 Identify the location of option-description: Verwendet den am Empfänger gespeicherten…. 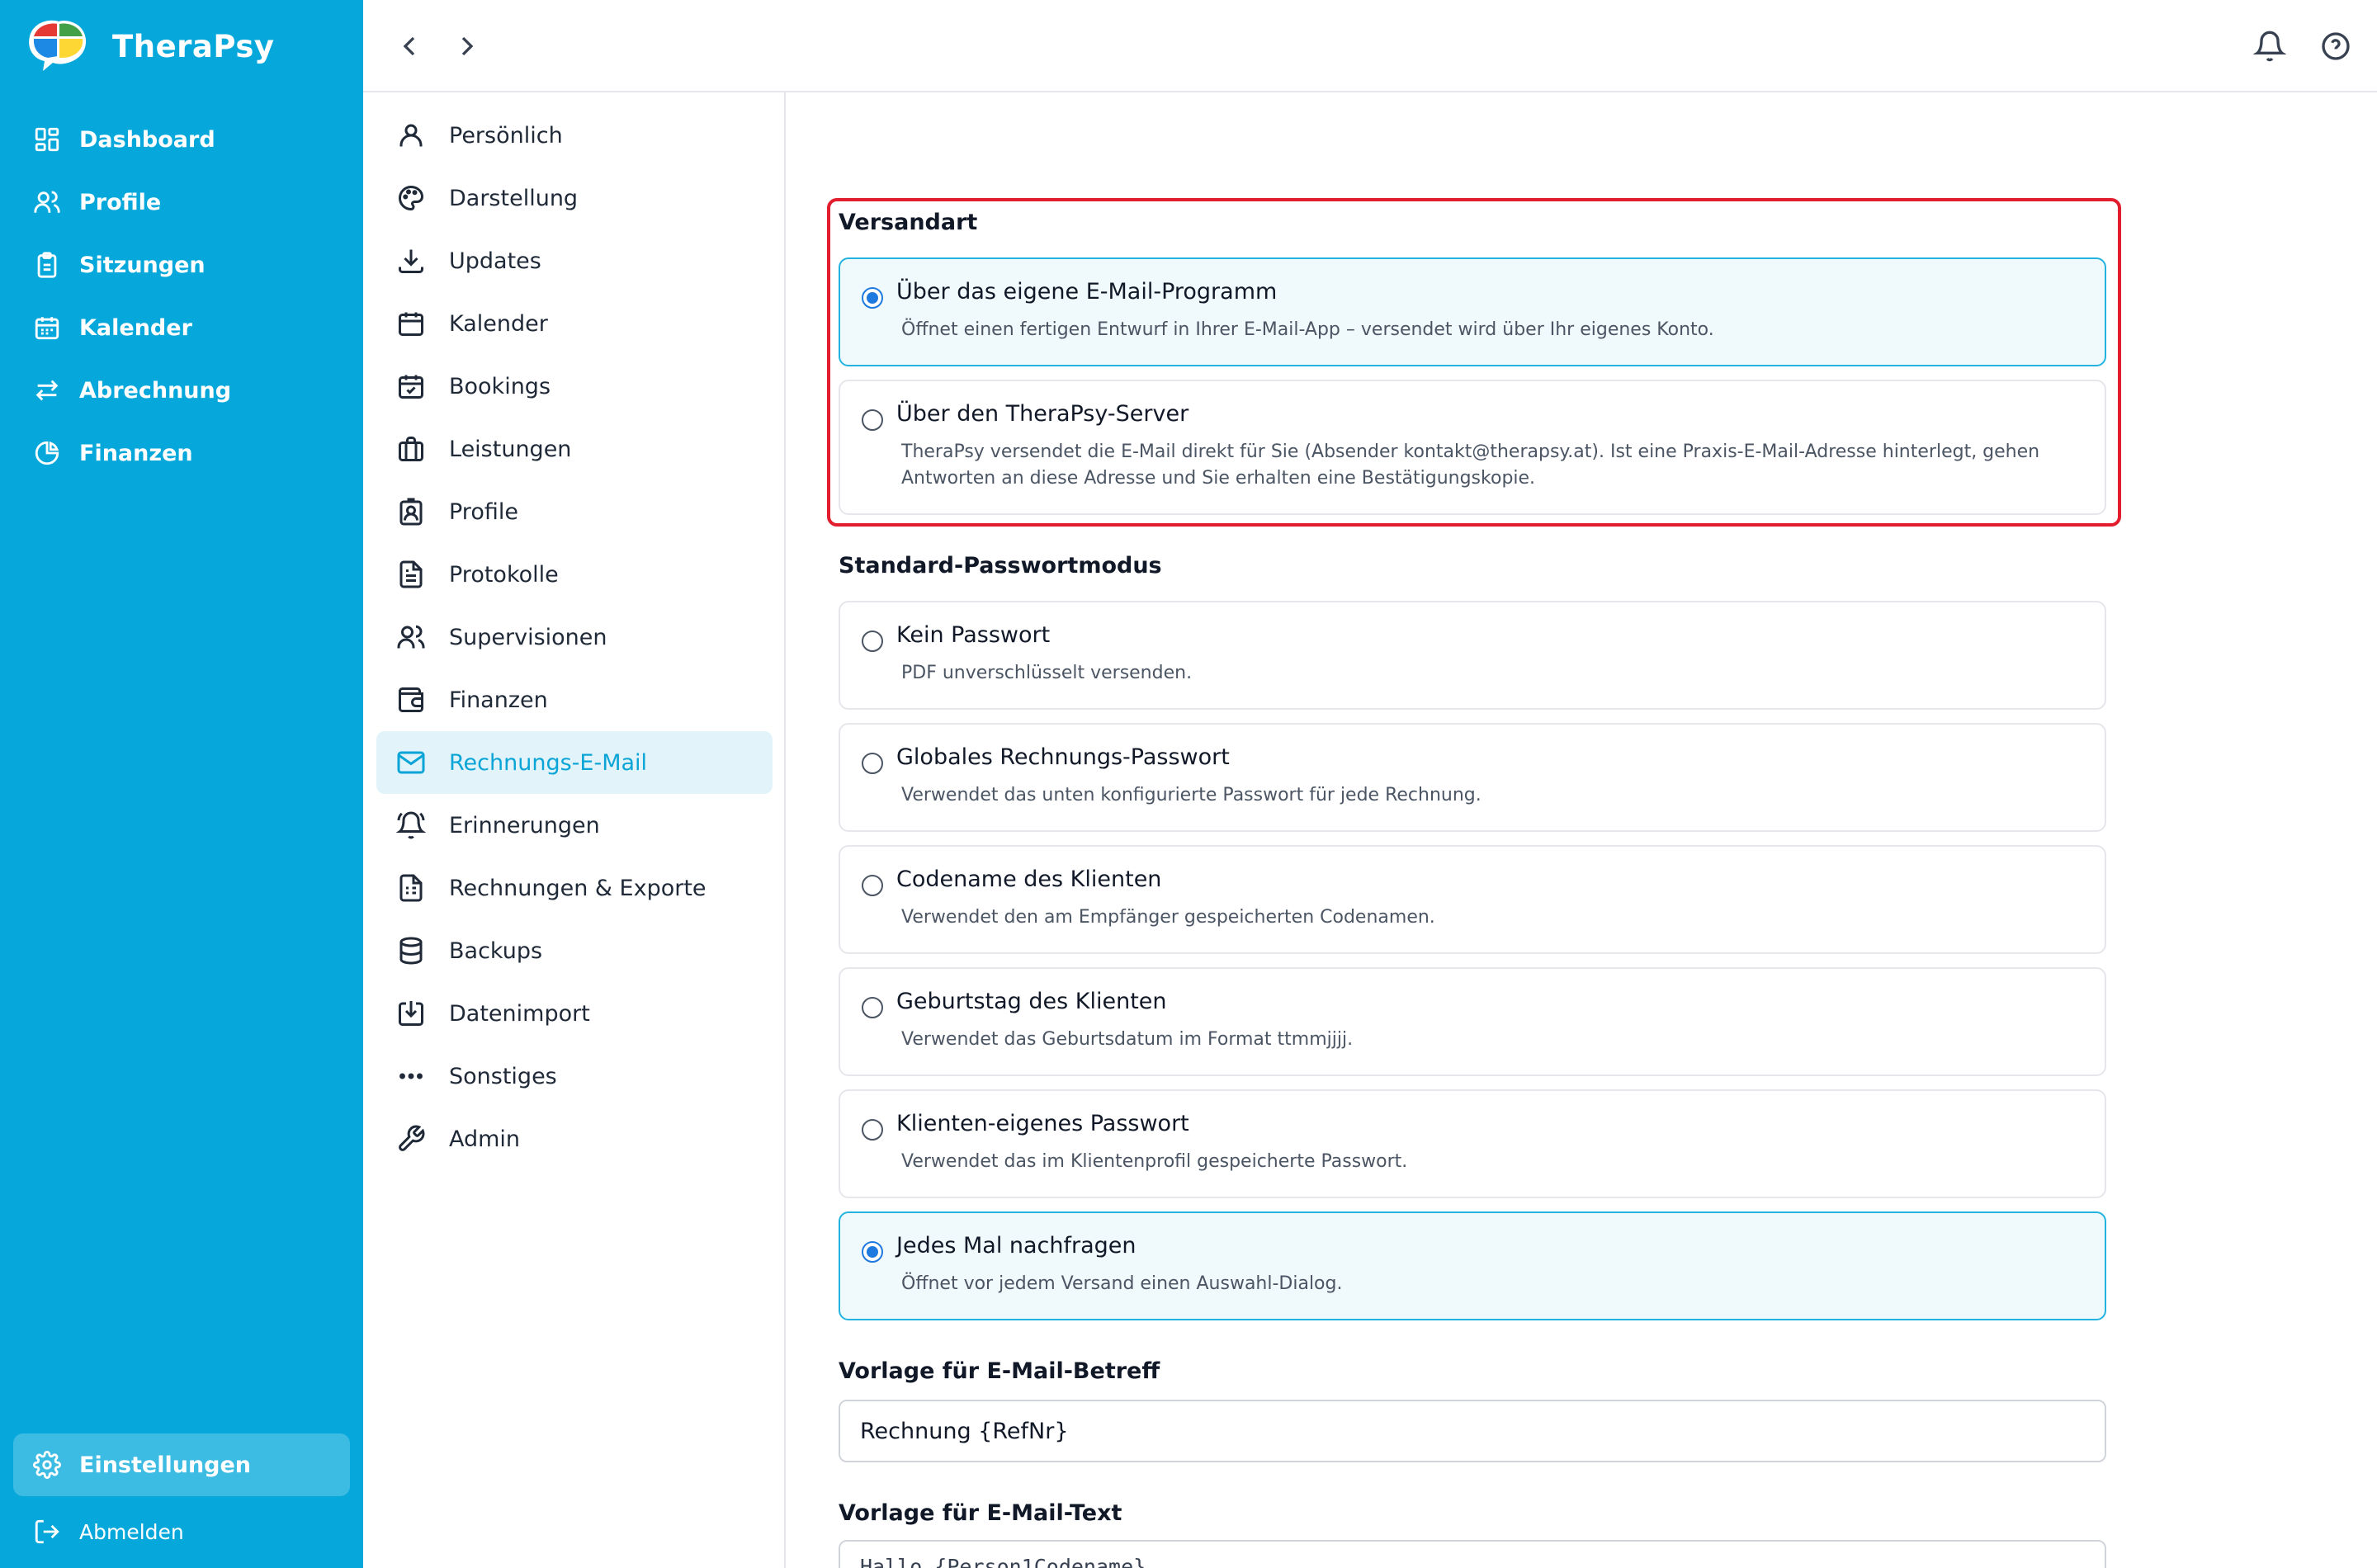
(1168, 917).